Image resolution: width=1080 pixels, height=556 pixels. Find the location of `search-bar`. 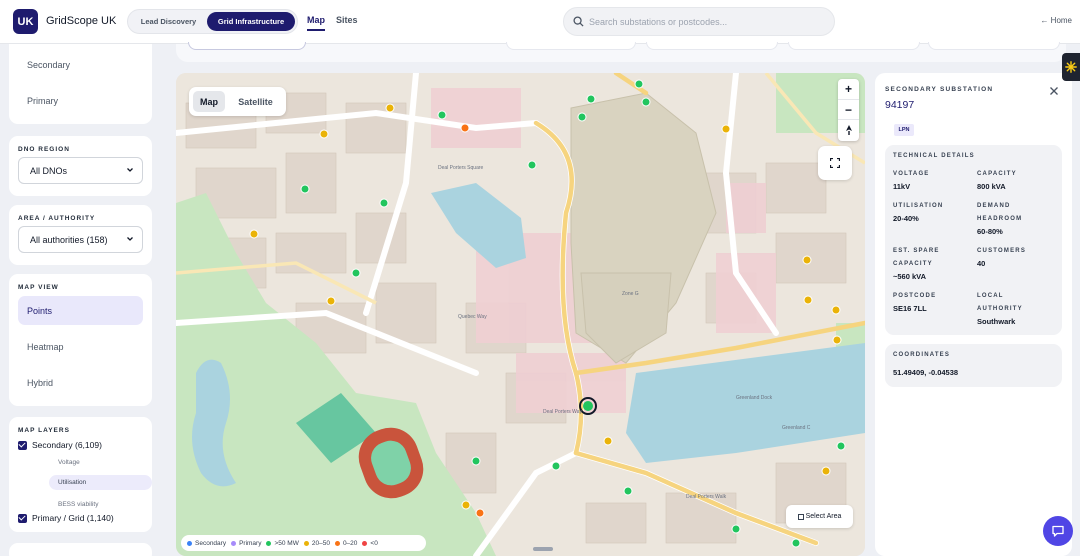

search-bar is located at coordinates (699, 21).